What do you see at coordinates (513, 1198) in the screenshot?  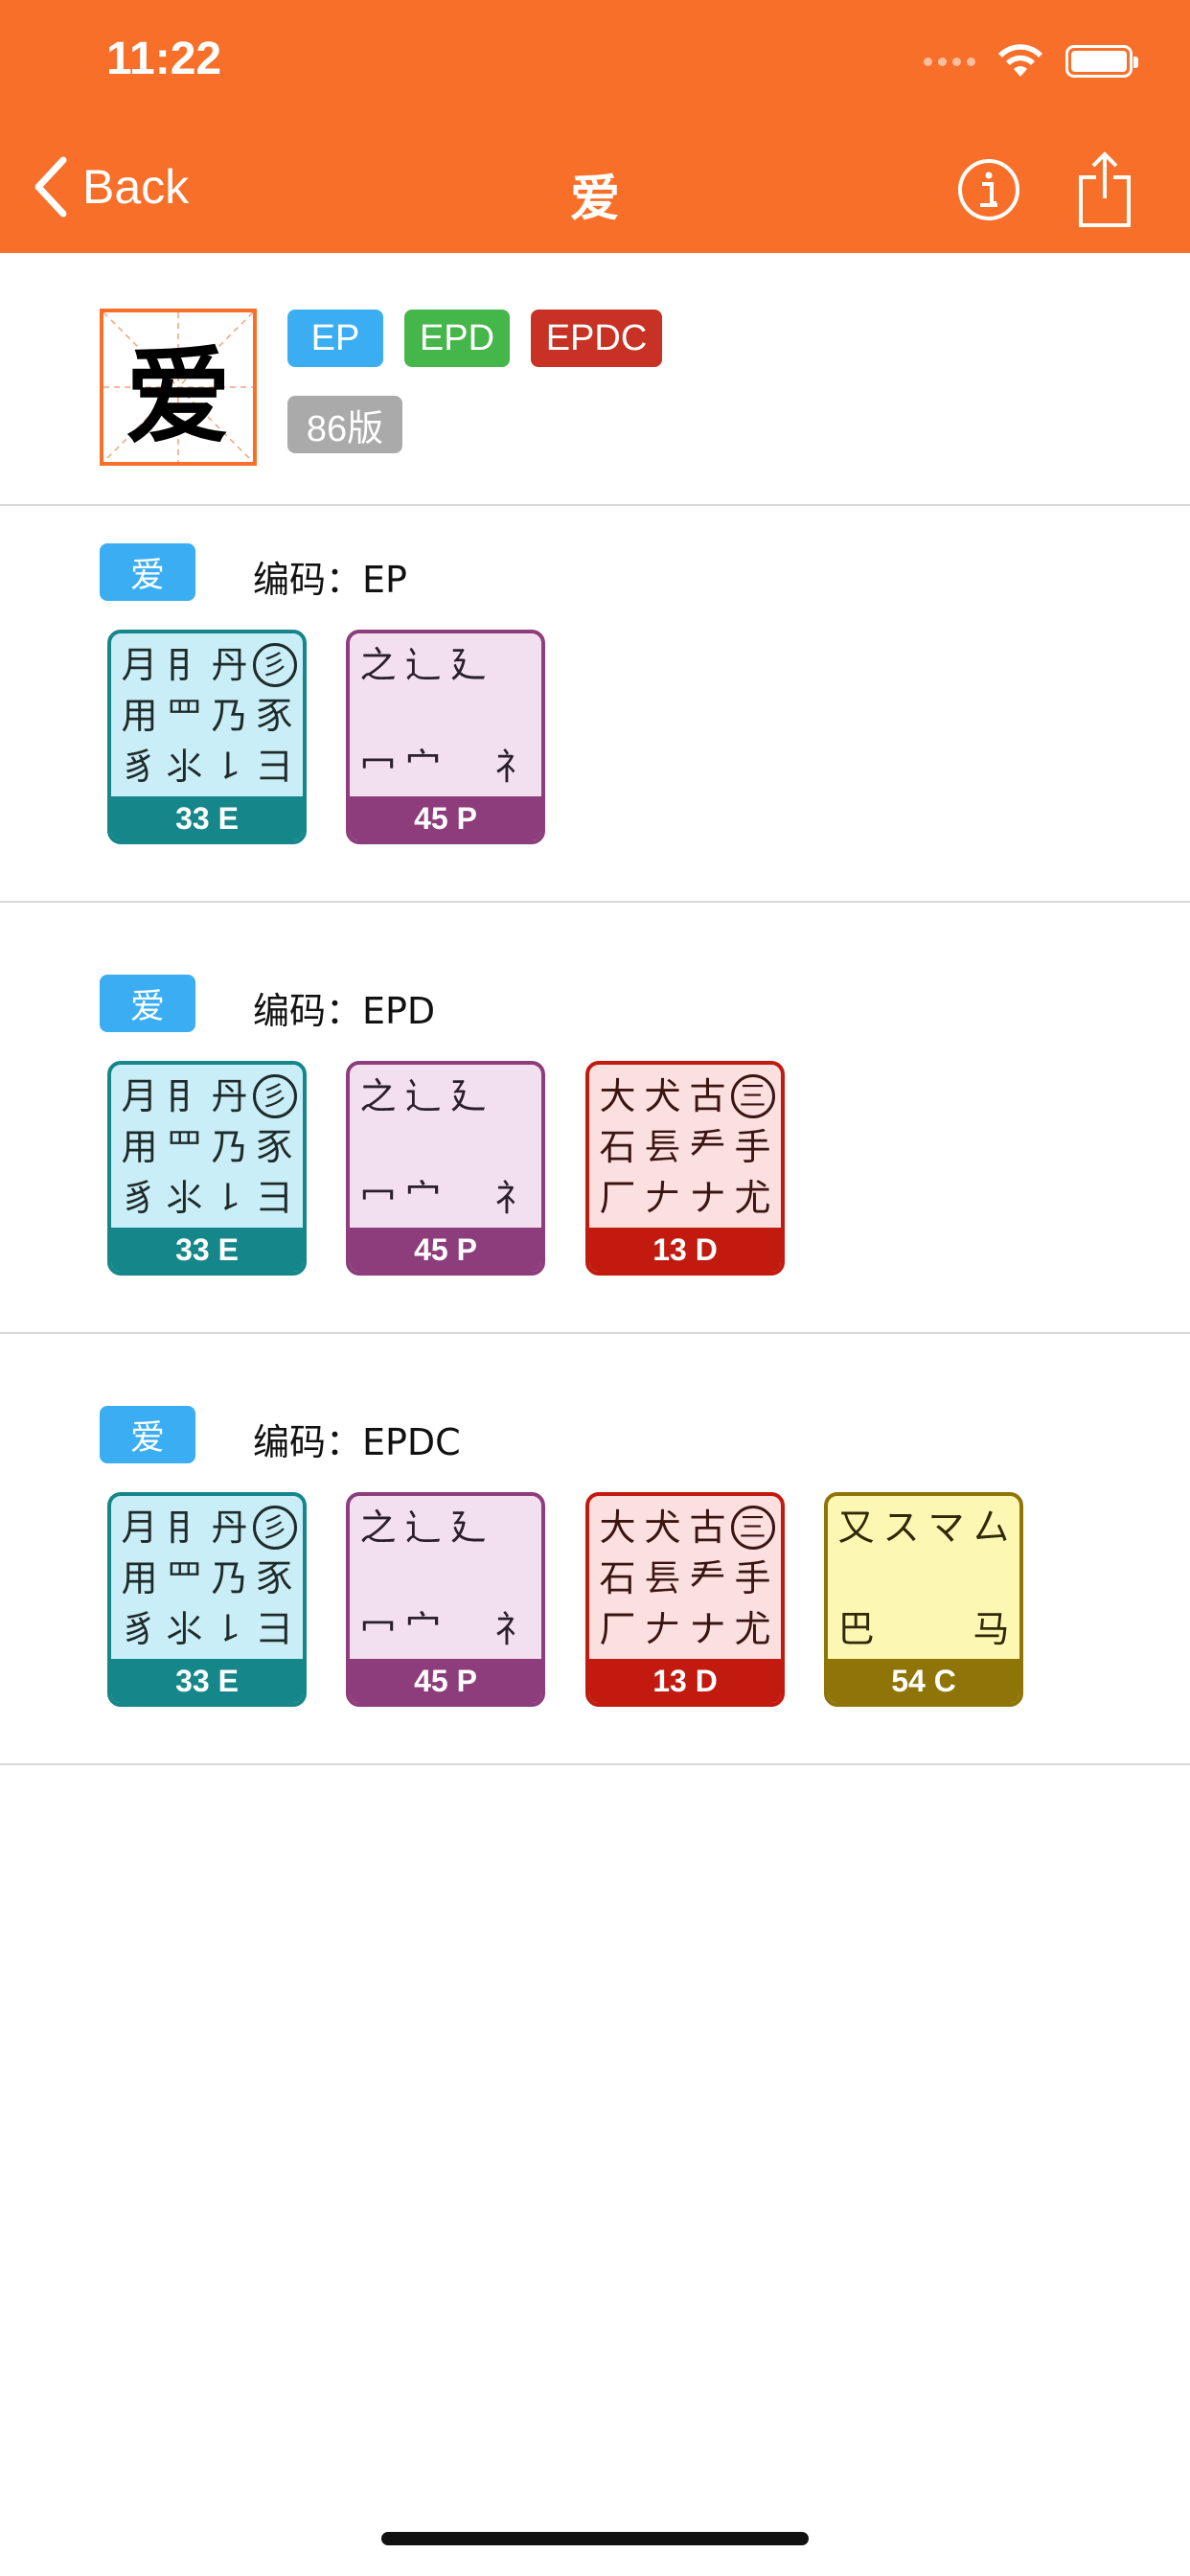 I see `root: 礻` at bounding box center [513, 1198].